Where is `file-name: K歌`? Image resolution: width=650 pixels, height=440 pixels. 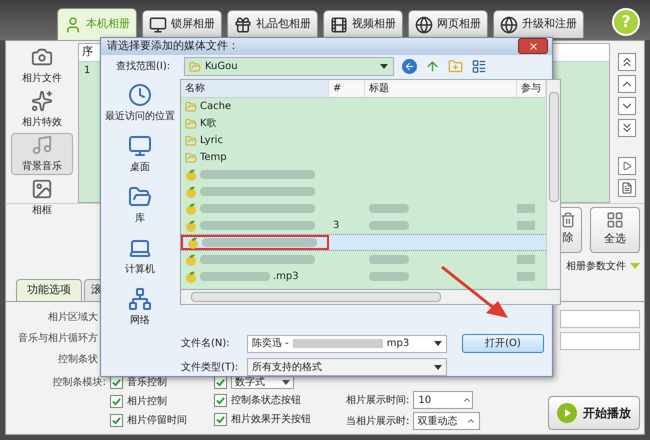
file-name: K歌 is located at coordinates (208, 124).